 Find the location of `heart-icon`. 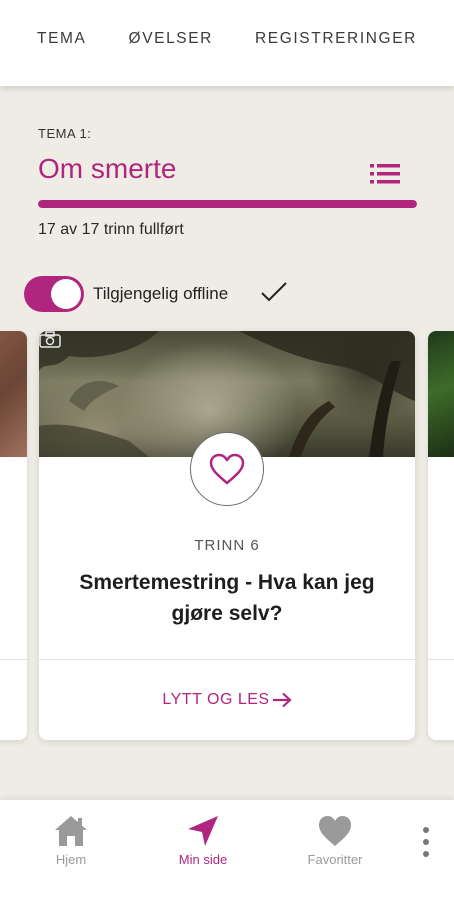

heart-icon is located at coordinates (335, 831).